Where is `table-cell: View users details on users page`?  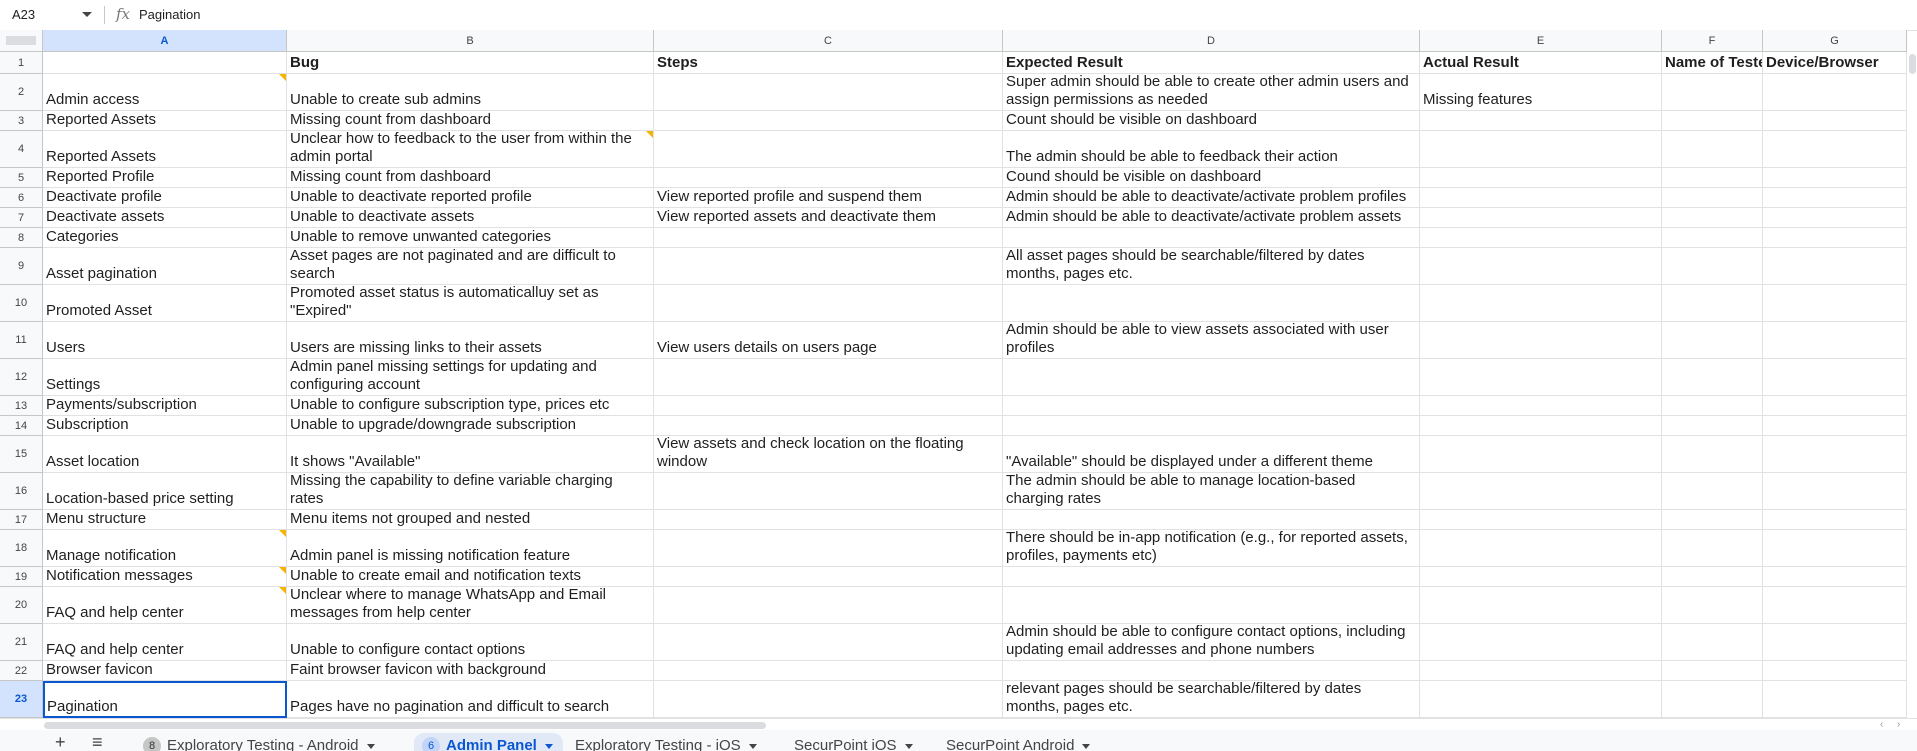 table-cell: View users details on users page is located at coordinates (828, 340).